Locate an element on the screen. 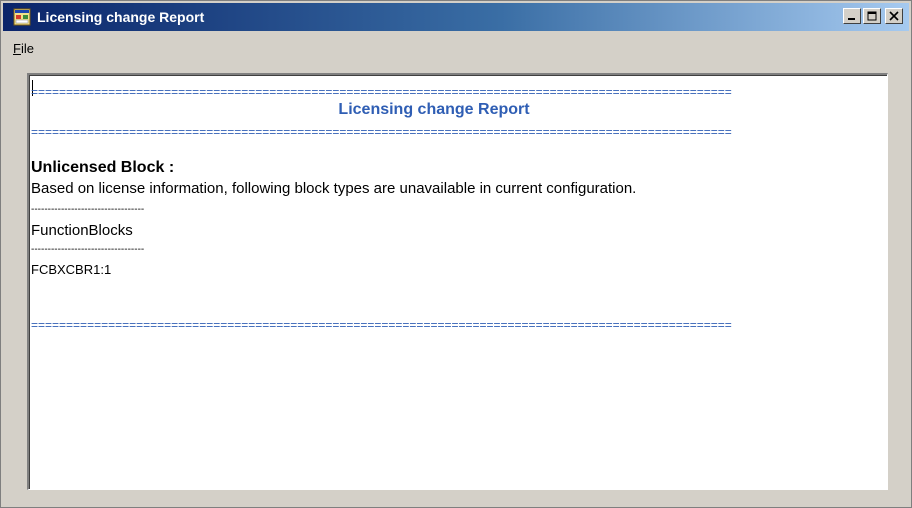 The image size is (912, 508). block-group-name: FunctionBlocks is located at coordinates (82, 230).